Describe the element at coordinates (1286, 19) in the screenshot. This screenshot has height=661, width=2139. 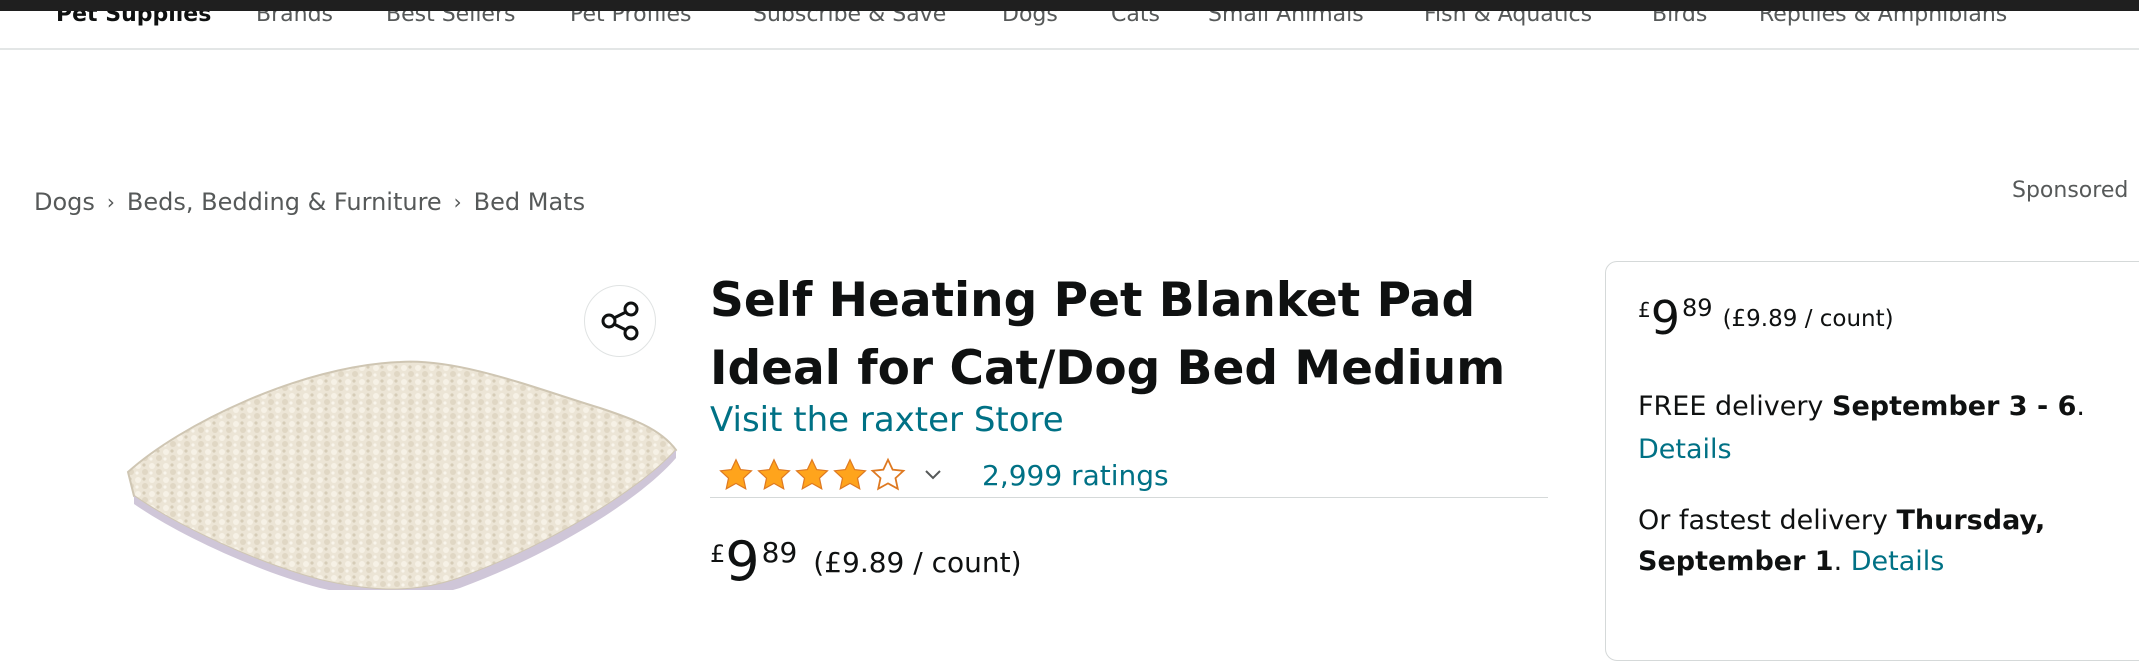
I see `subnav-item-small-animals: Small Animals` at that location.